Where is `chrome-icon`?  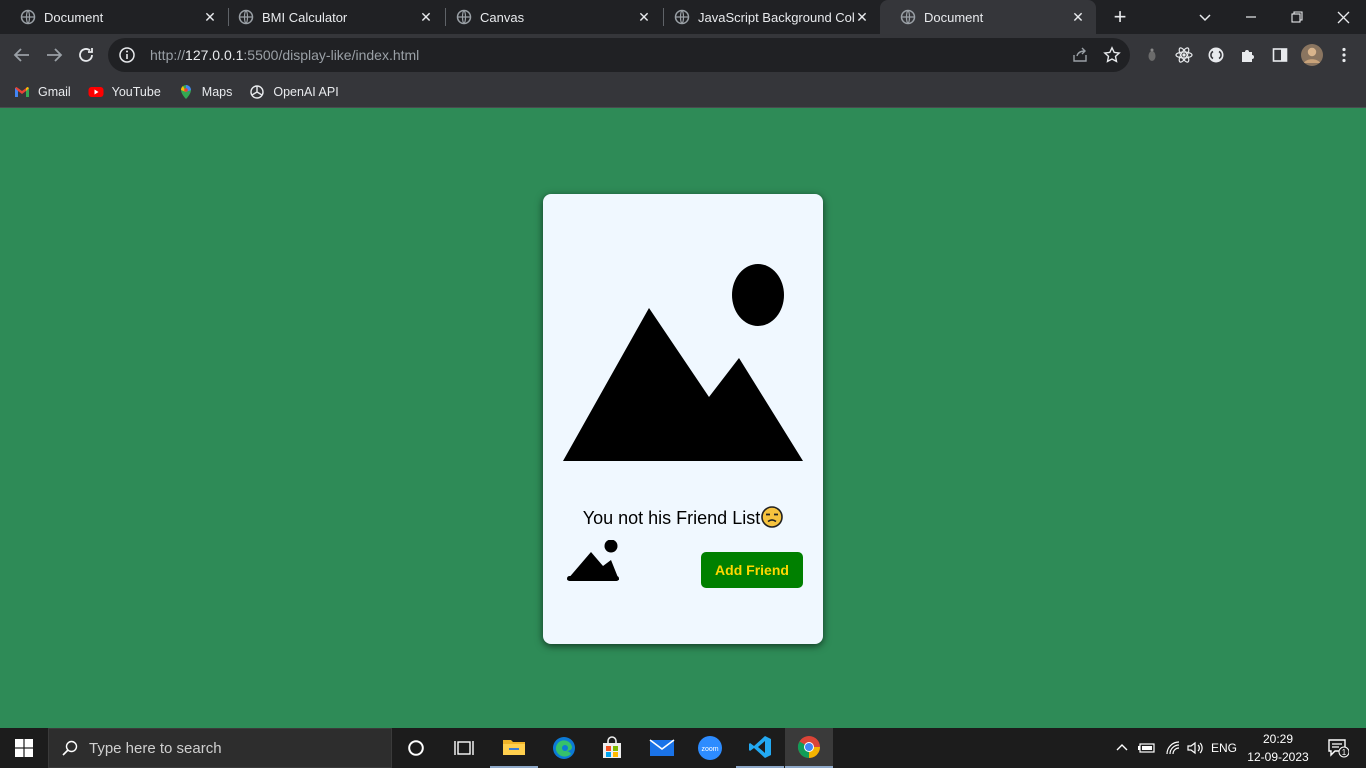
chrome-icon is located at coordinates (809, 747).